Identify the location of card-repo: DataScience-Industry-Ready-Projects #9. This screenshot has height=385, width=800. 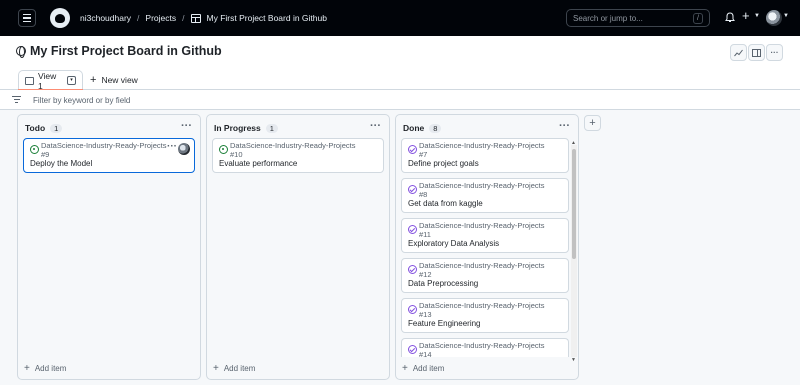
(111, 150).